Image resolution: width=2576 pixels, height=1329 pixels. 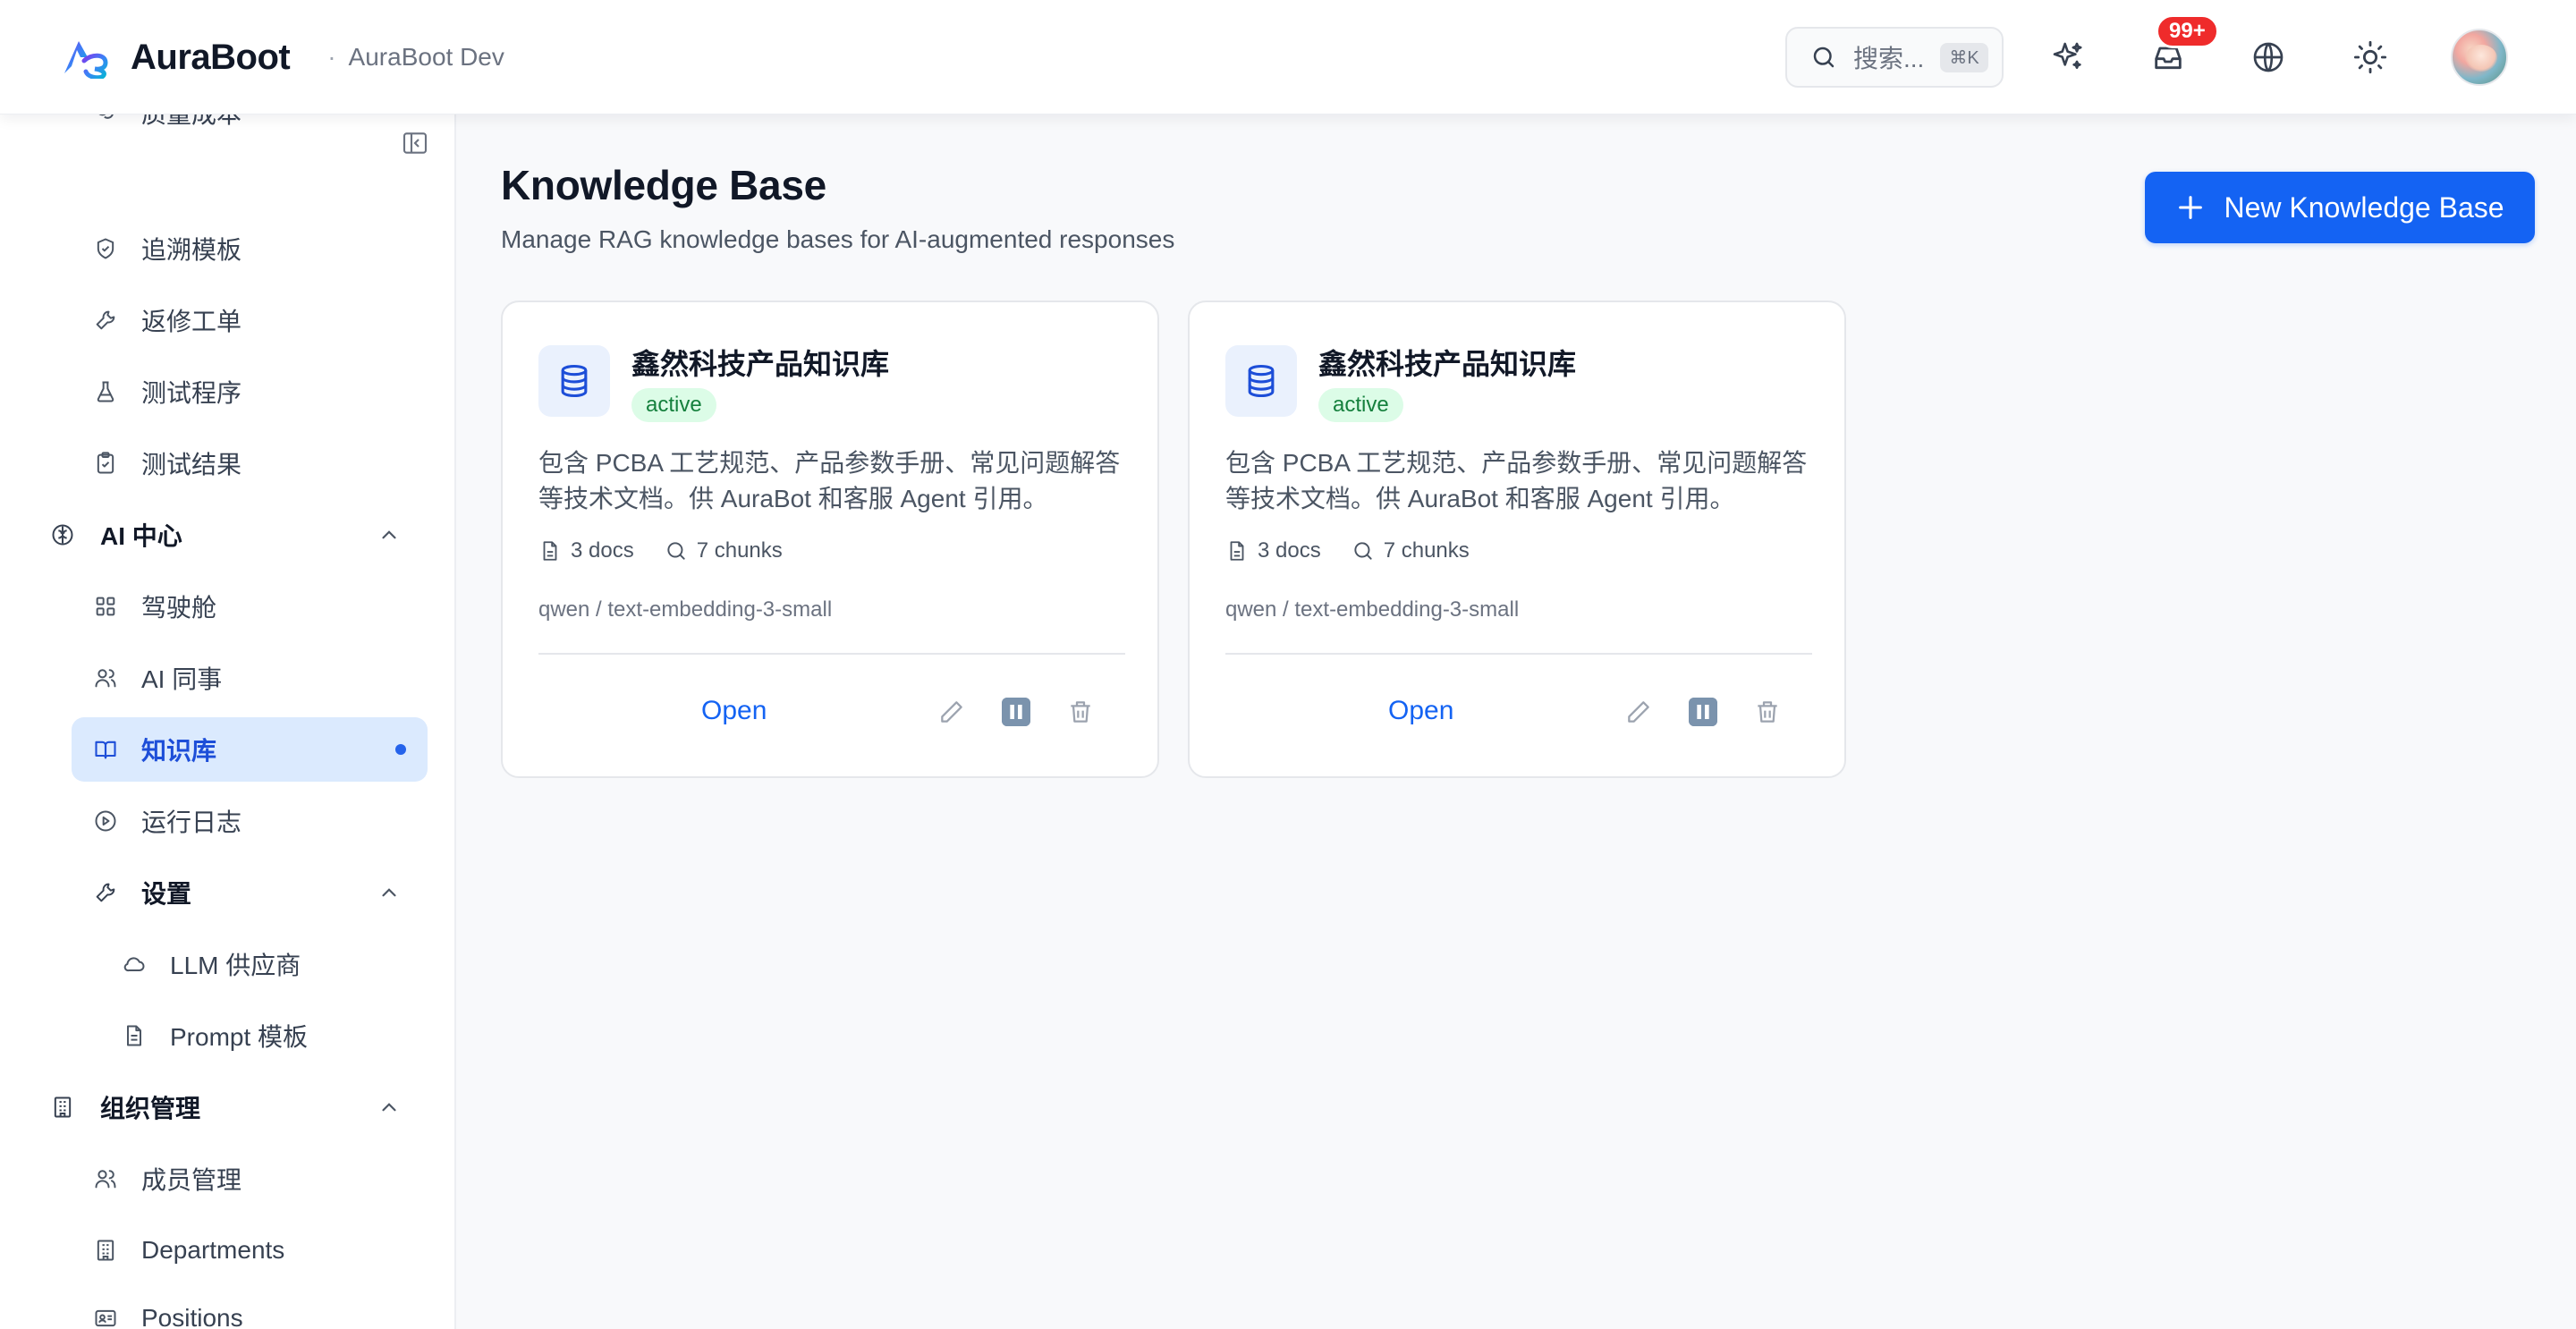 I want to click on sidebar-item-test-result: 测试结果, so click(x=260, y=463).